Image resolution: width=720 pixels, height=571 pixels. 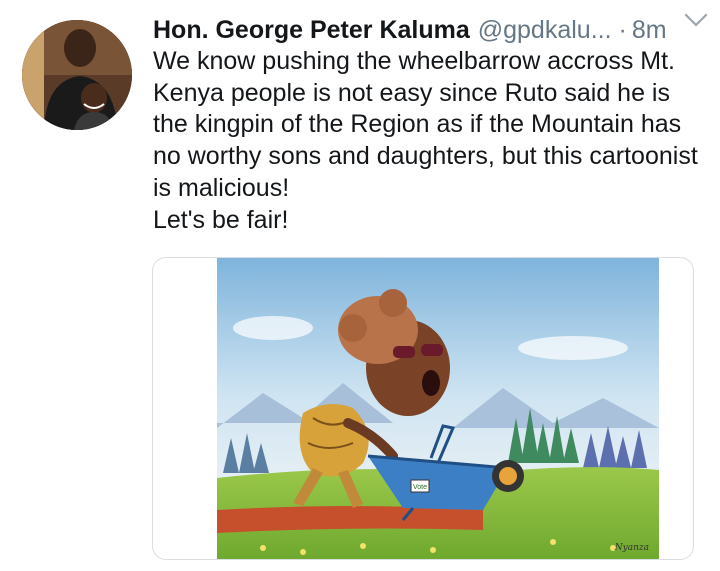 I want to click on timestamp: 8m, so click(x=649, y=30).